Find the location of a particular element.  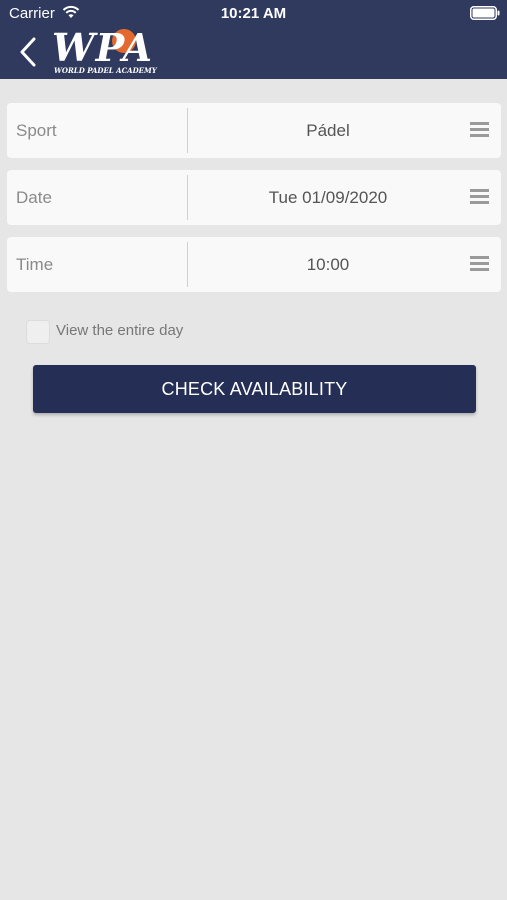

check-availability-button: CHECK AVAILABILITY is located at coordinates (254, 389).